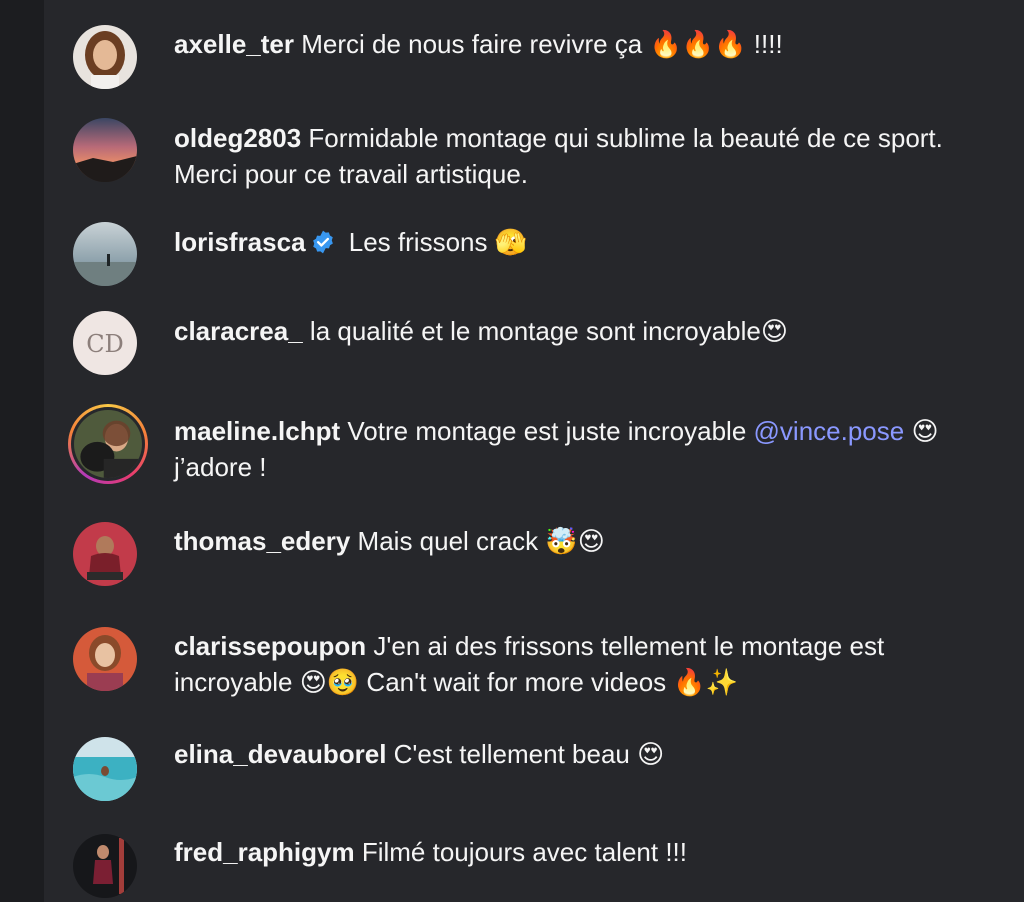 The height and width of the screenshot is (902, 1024). I want to click on comment-username: oldeg2803, so click(237, 138).